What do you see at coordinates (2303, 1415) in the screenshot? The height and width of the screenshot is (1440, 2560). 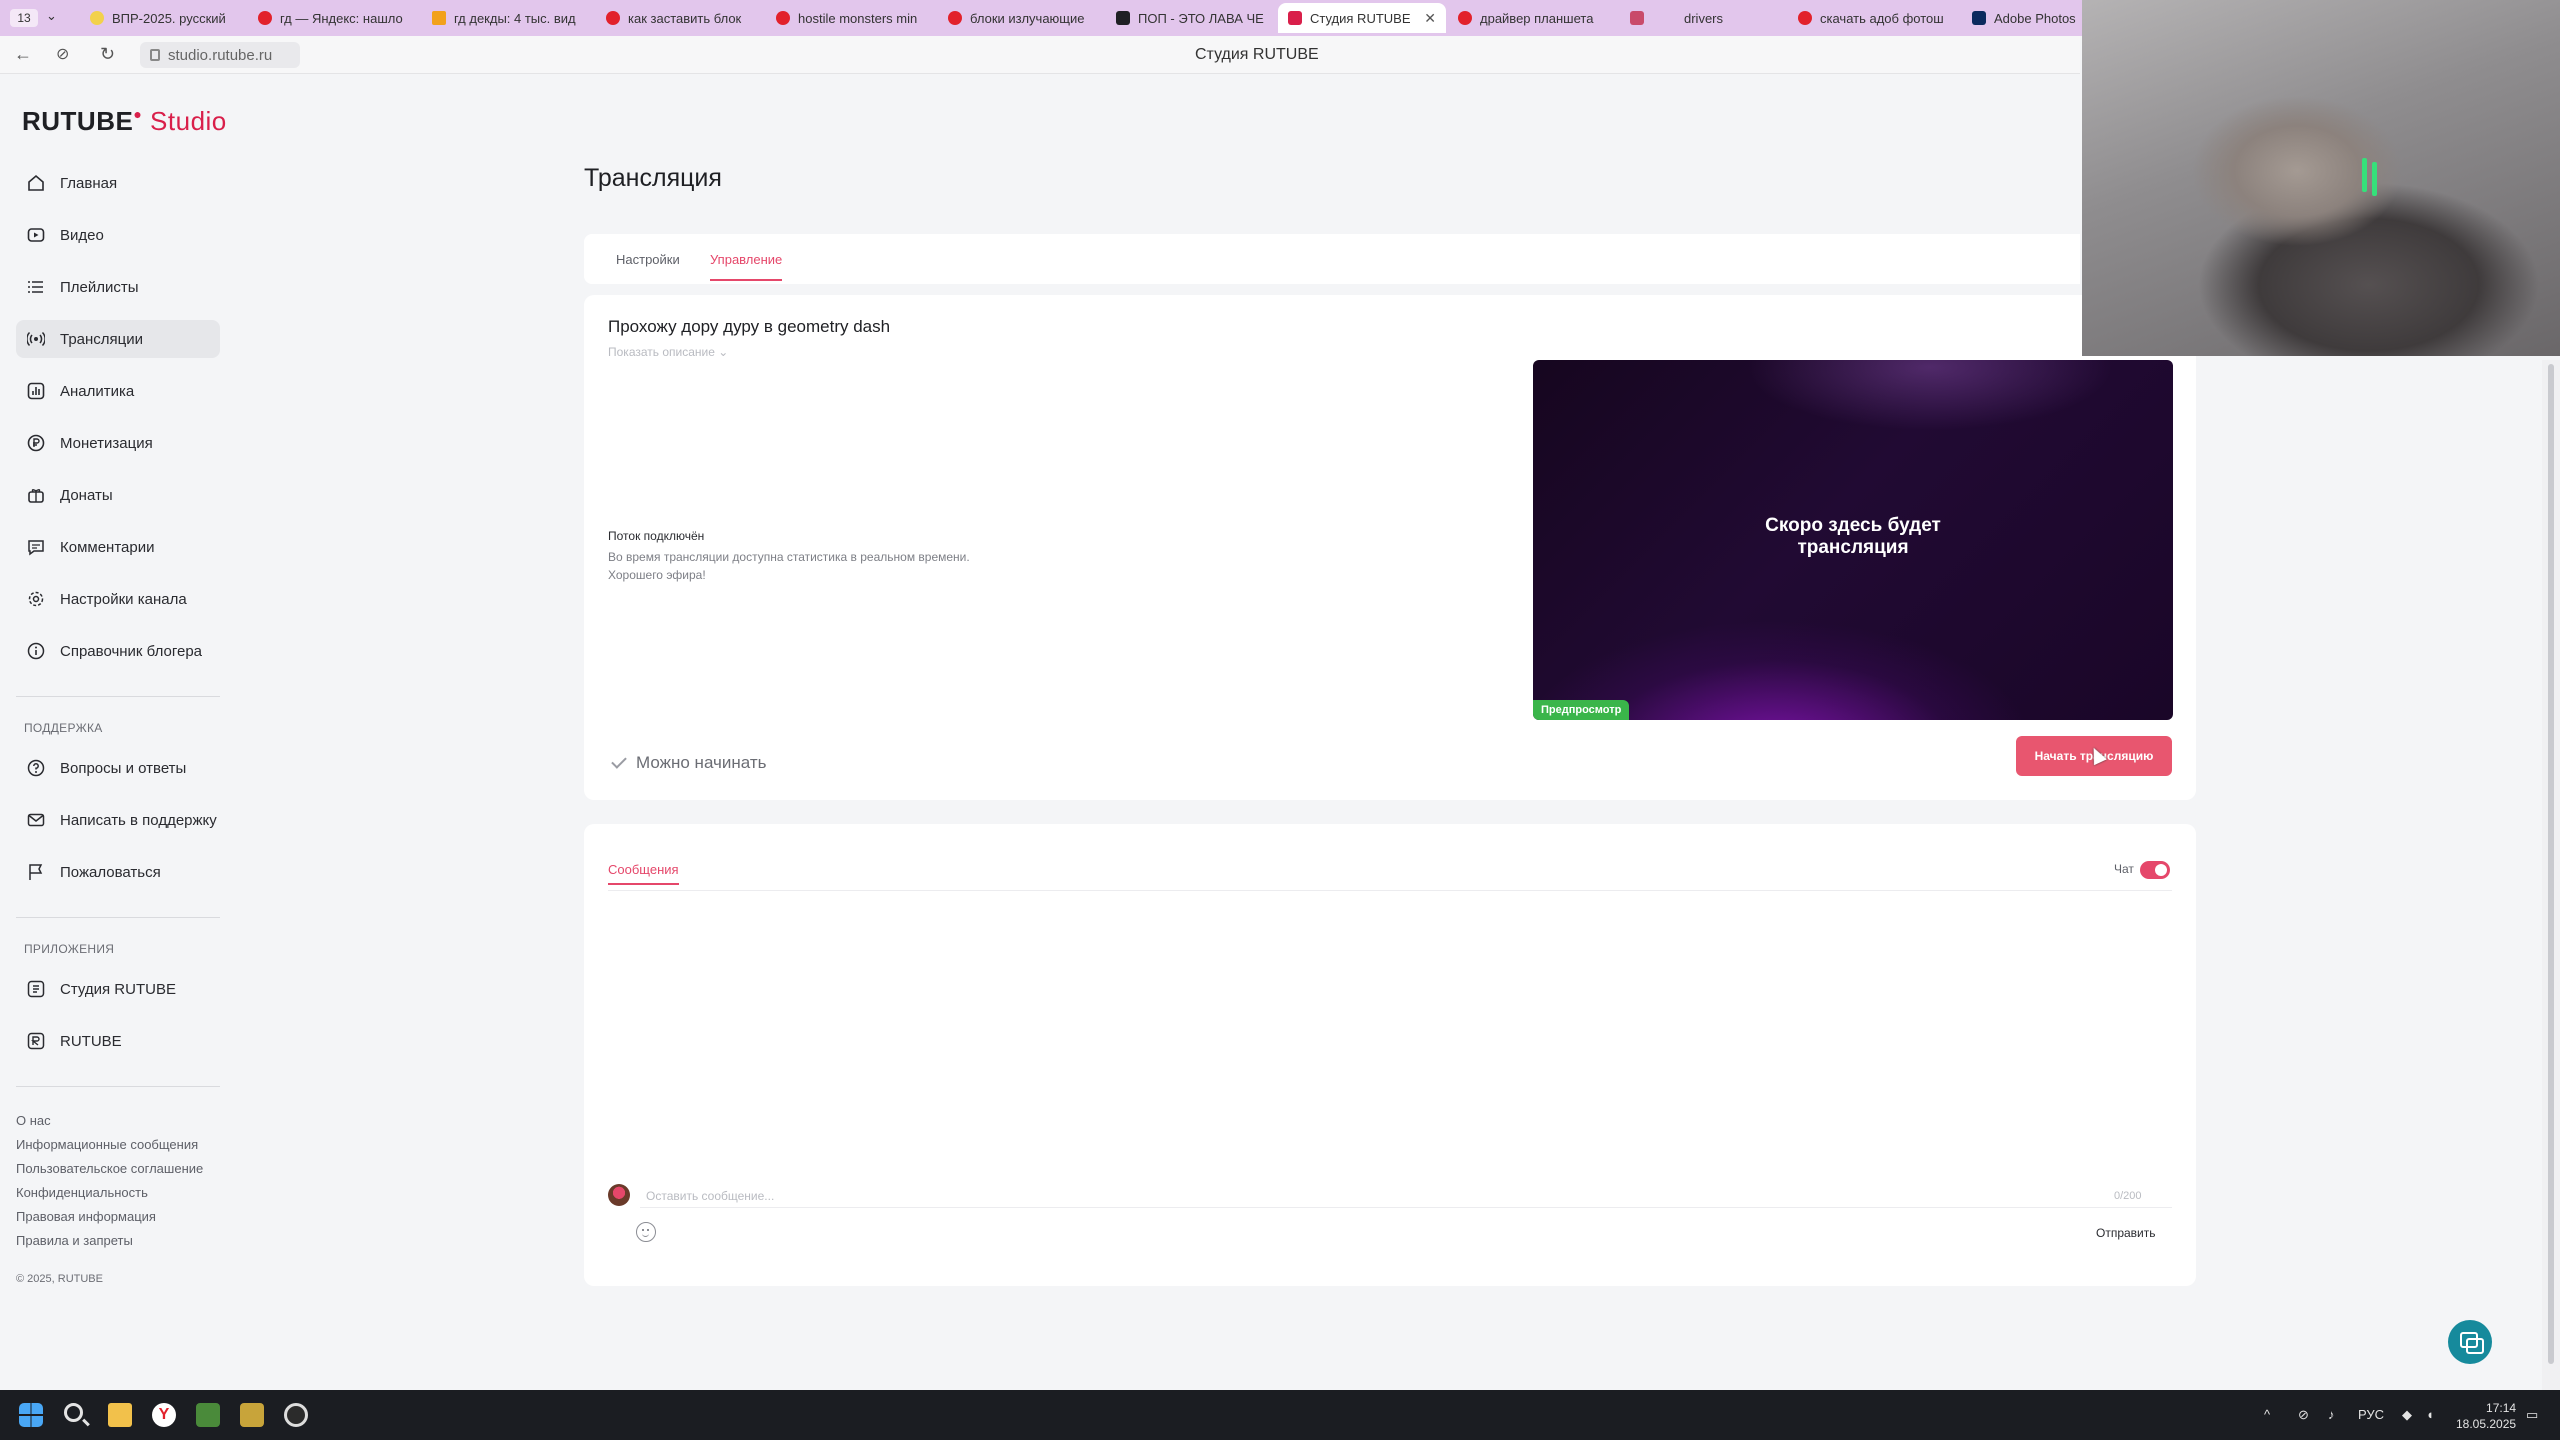 I see `network-off-icon: ⊘` at bounding box center [2303, 1415].